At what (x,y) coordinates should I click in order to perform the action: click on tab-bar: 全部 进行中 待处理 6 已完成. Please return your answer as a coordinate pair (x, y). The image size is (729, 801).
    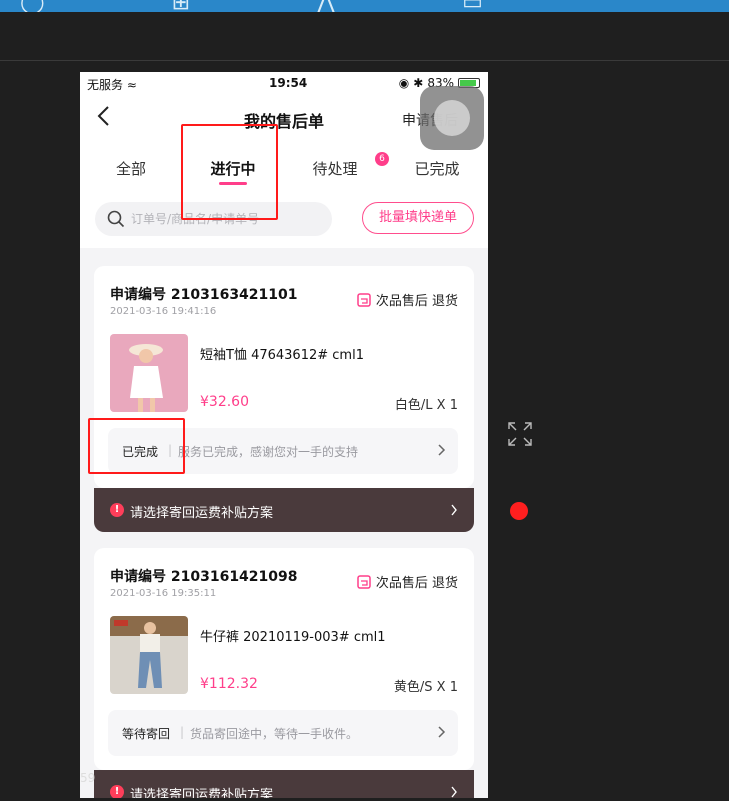
    Looking at the image, I should click on (284, 169).